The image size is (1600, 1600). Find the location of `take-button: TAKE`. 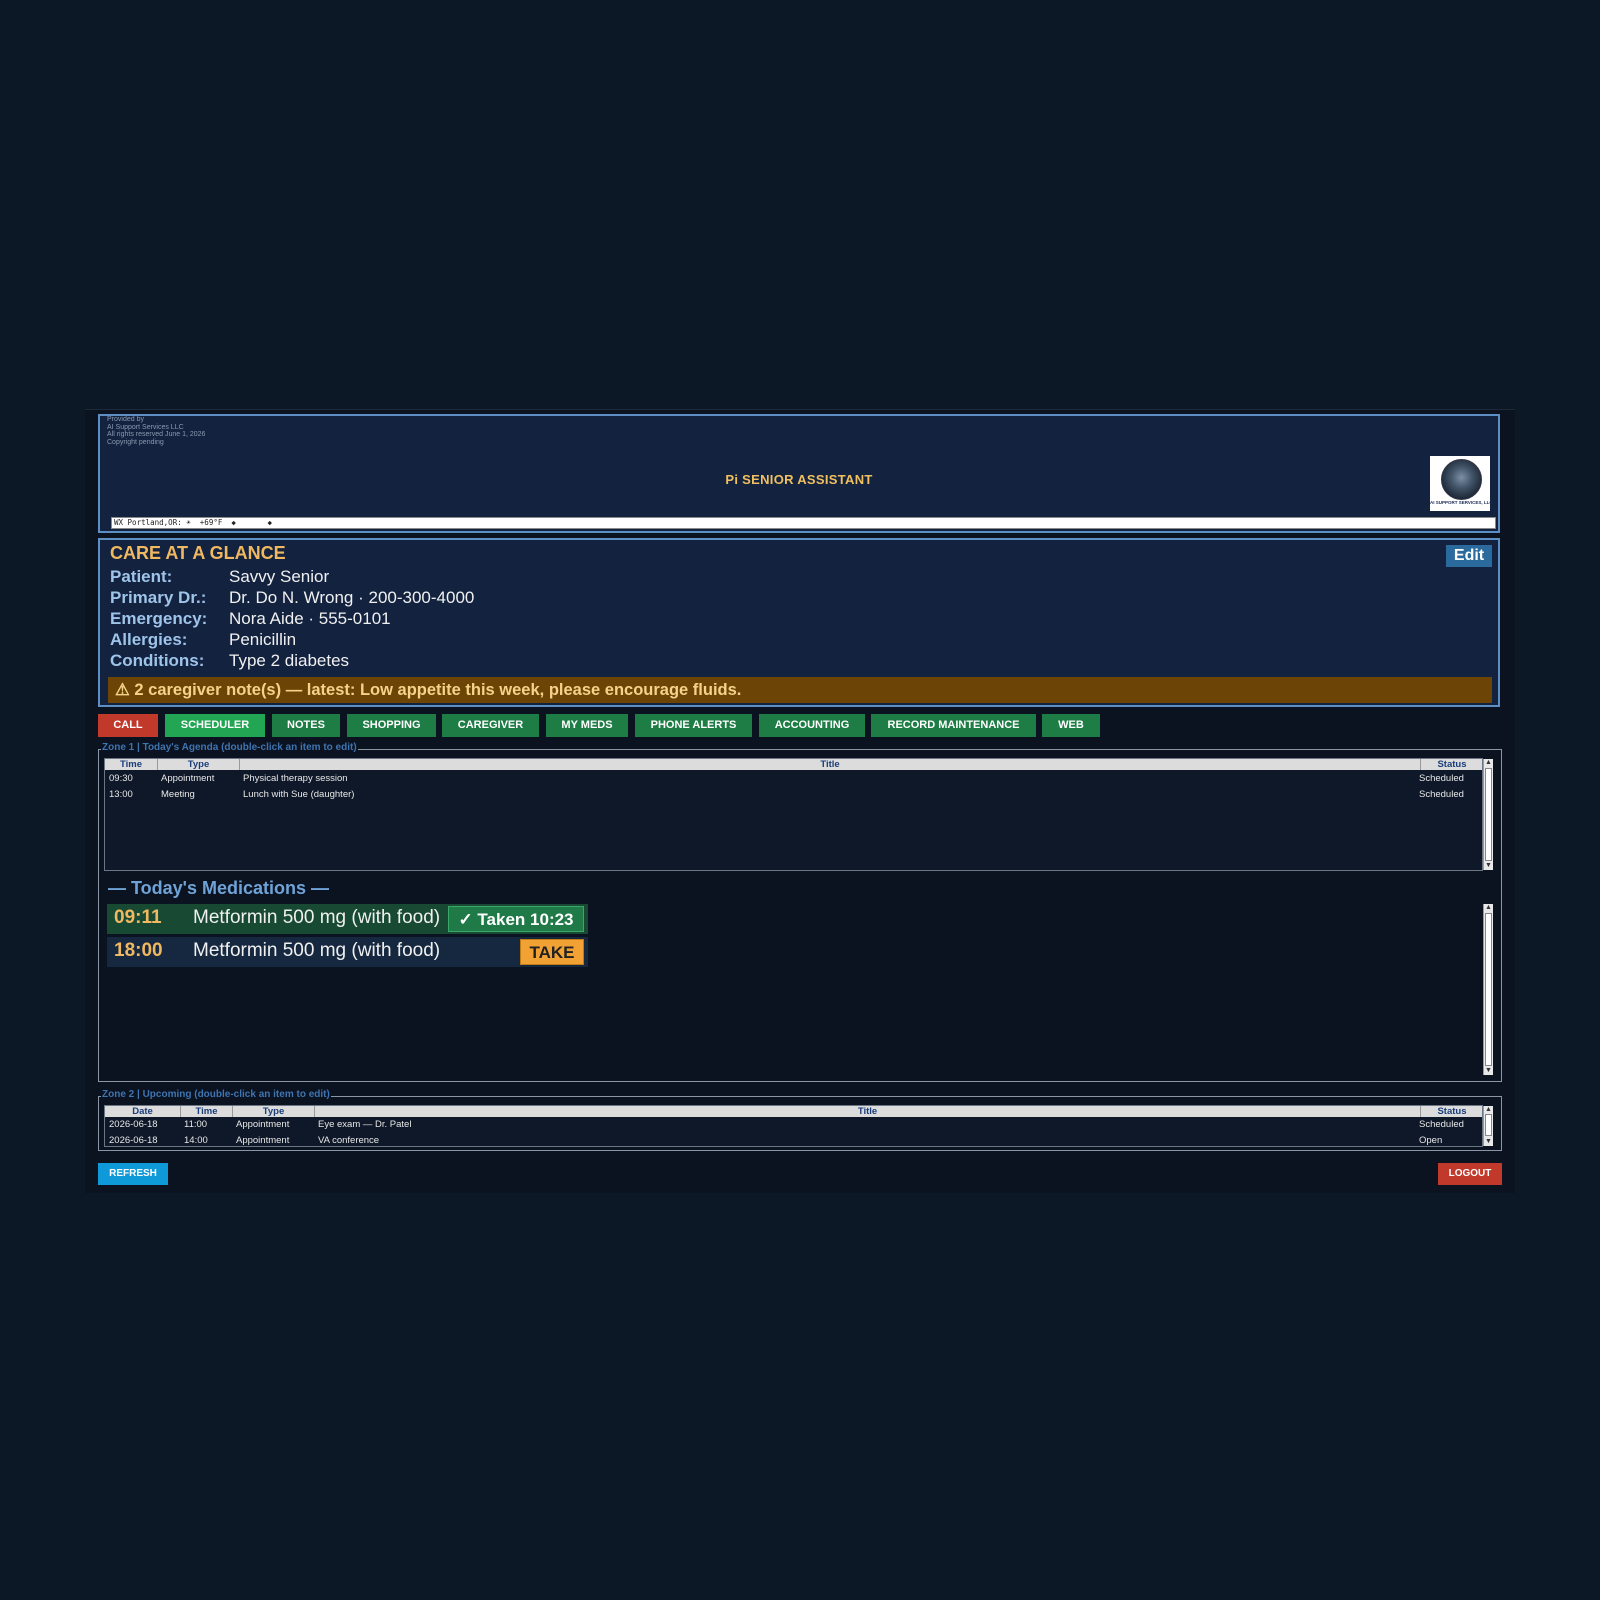

take-button: TAKE is located at coordinates (552, 952).